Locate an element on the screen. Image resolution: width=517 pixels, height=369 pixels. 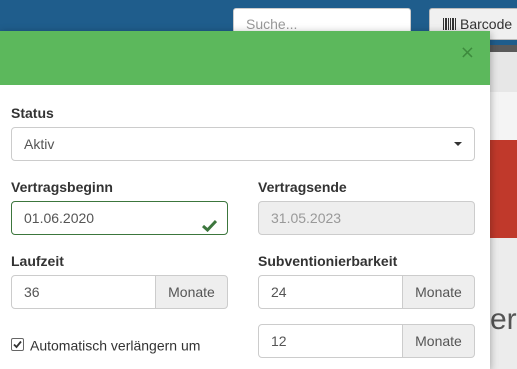
laufzeit-value: 36 is located at coordinates (32, 292).